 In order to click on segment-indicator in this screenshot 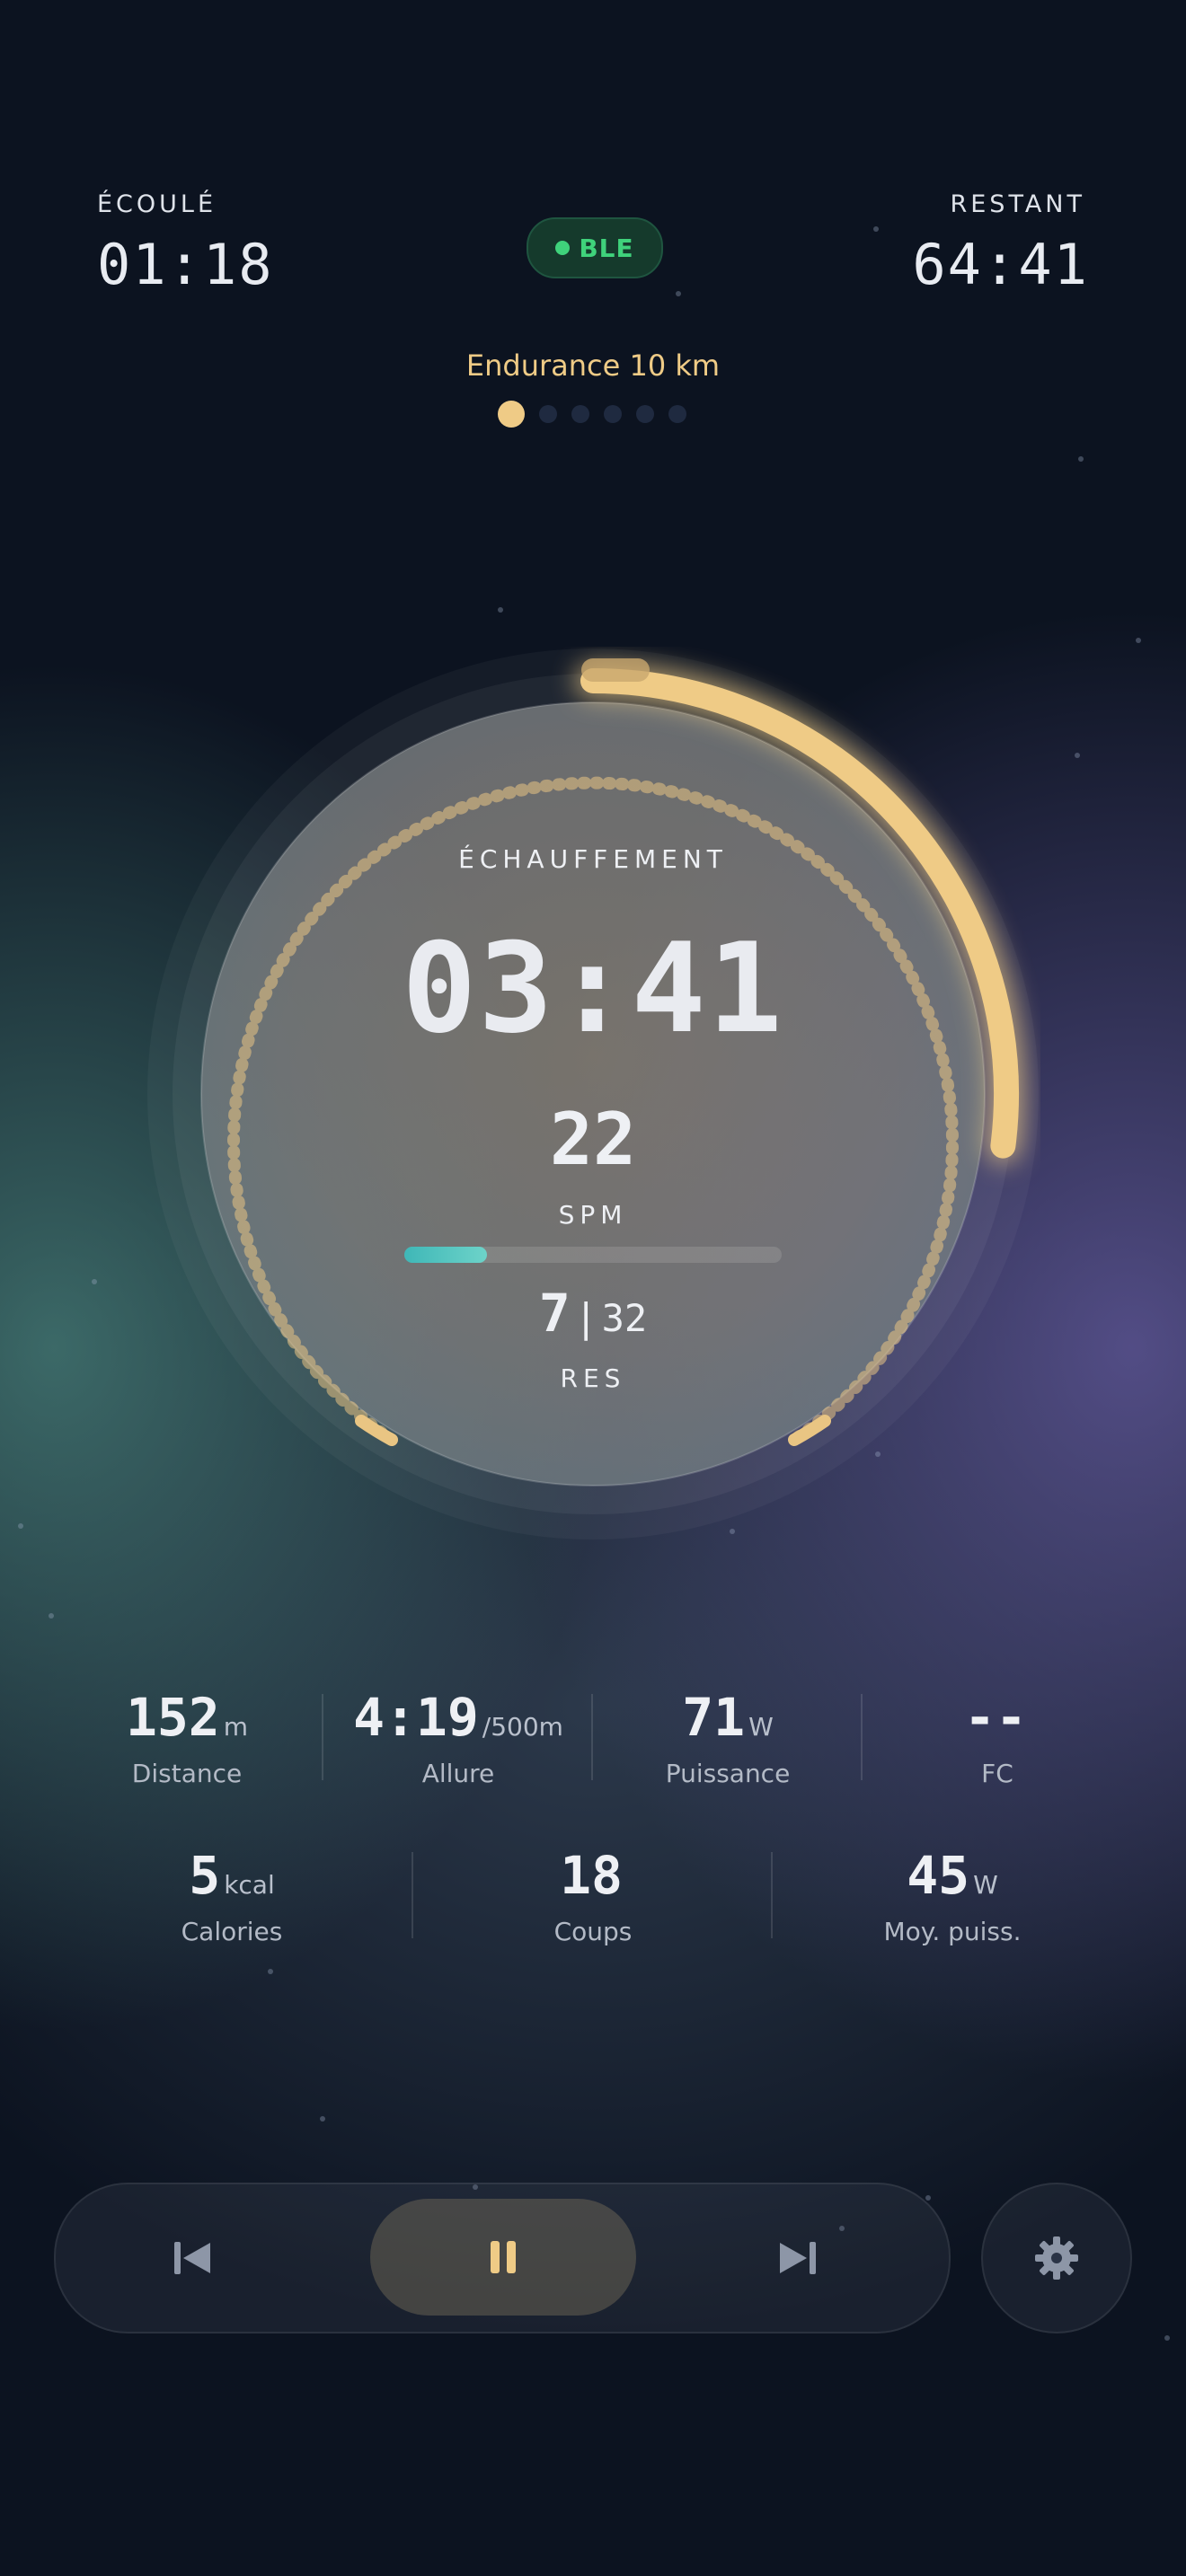, I will do `click(592, 414)`.